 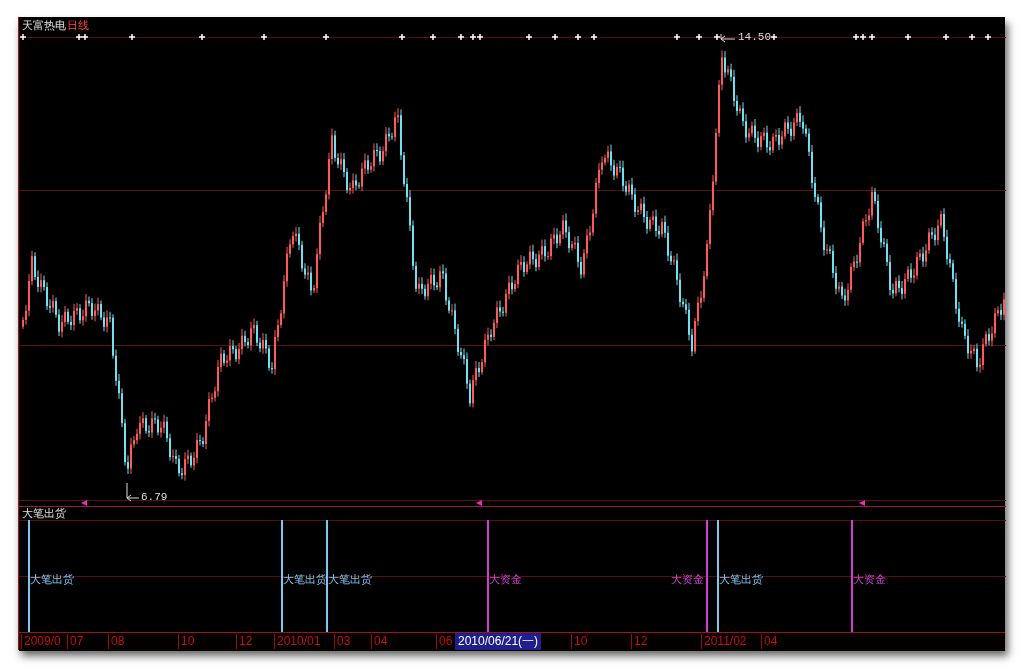 I want to click on cursor-date: 2010/06/21(一), so click(x=498, y=641).